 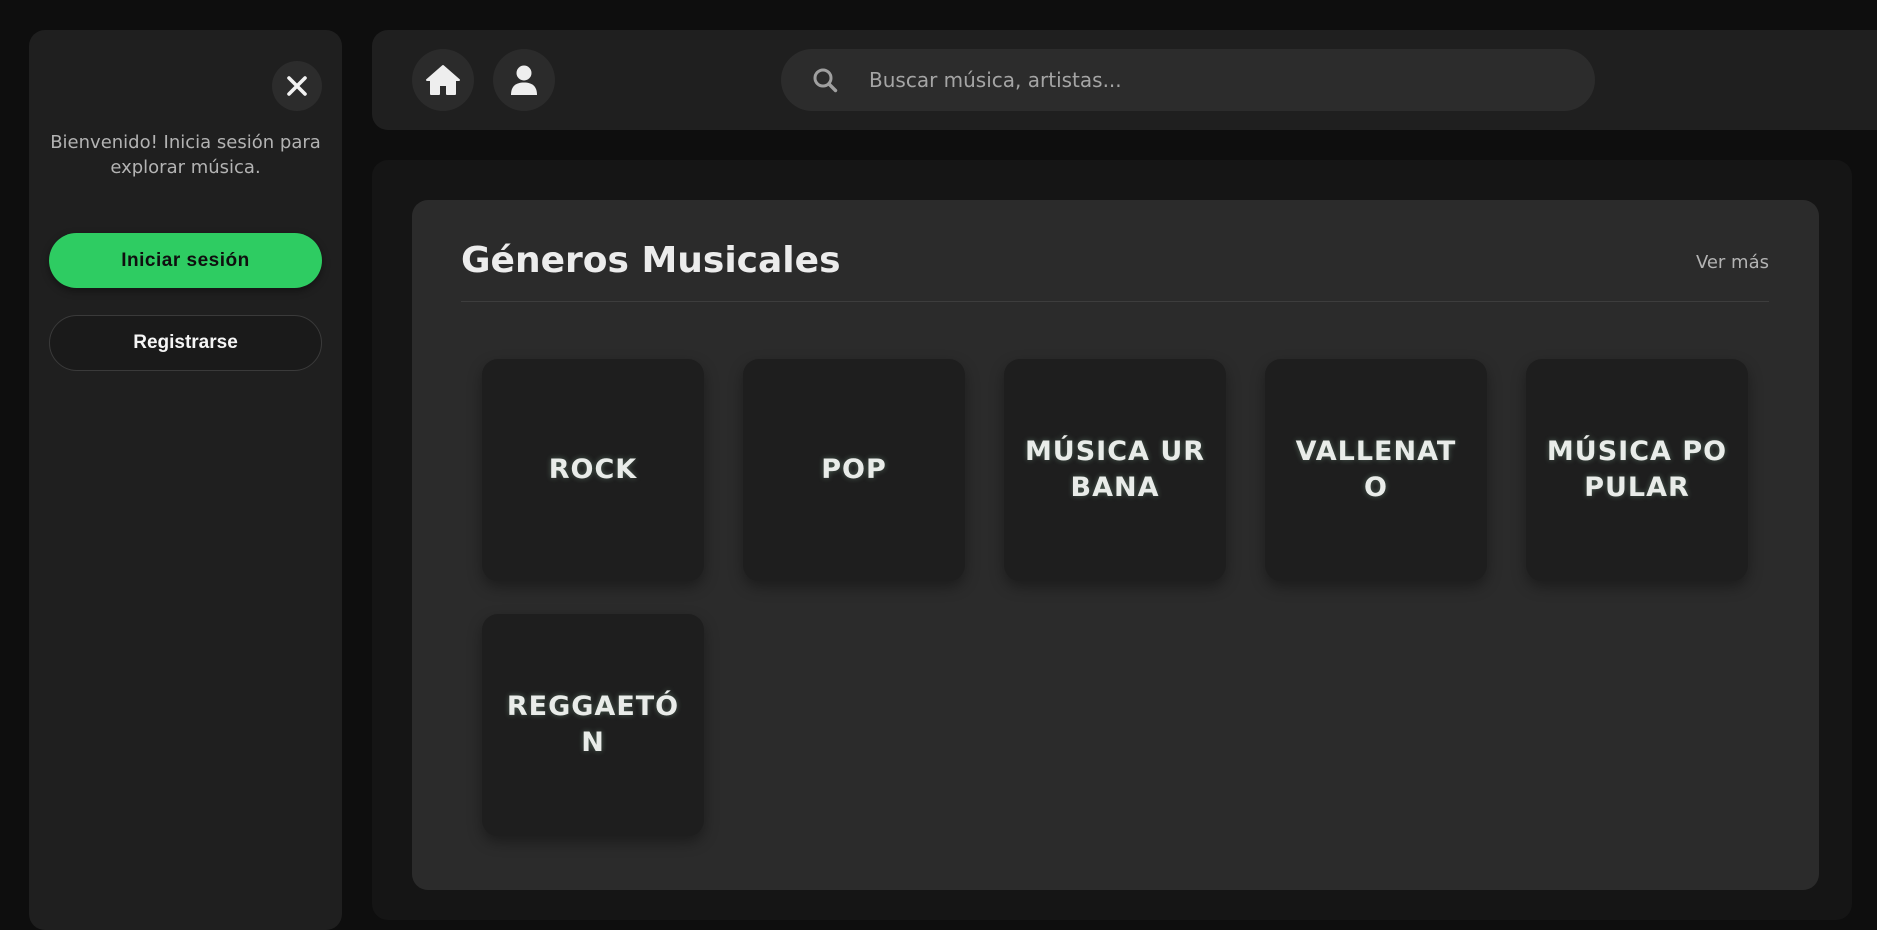 I want to click on close-icon, so click(x=297, y=86).